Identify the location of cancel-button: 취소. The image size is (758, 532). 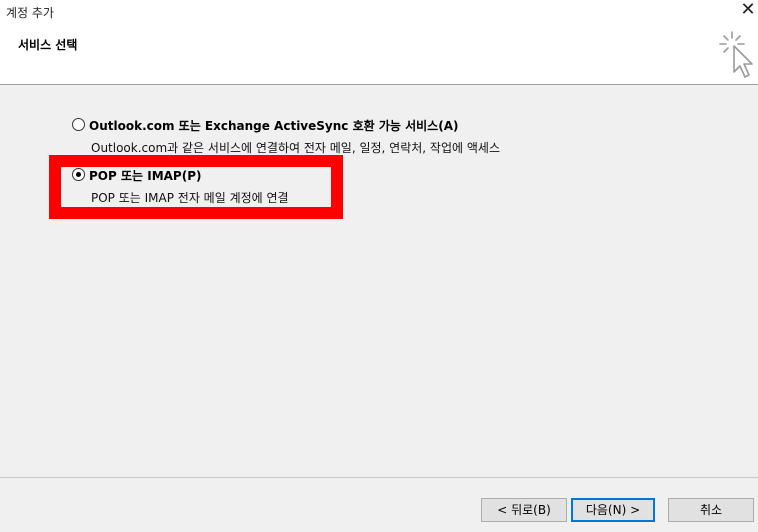
(711, 510).